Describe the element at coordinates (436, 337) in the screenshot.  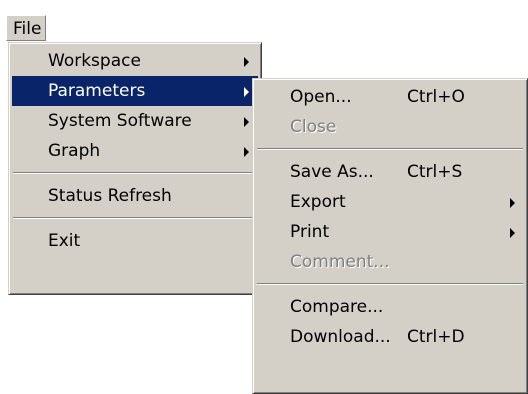
I see `shortcut-label: Ctrl+D` at that location.